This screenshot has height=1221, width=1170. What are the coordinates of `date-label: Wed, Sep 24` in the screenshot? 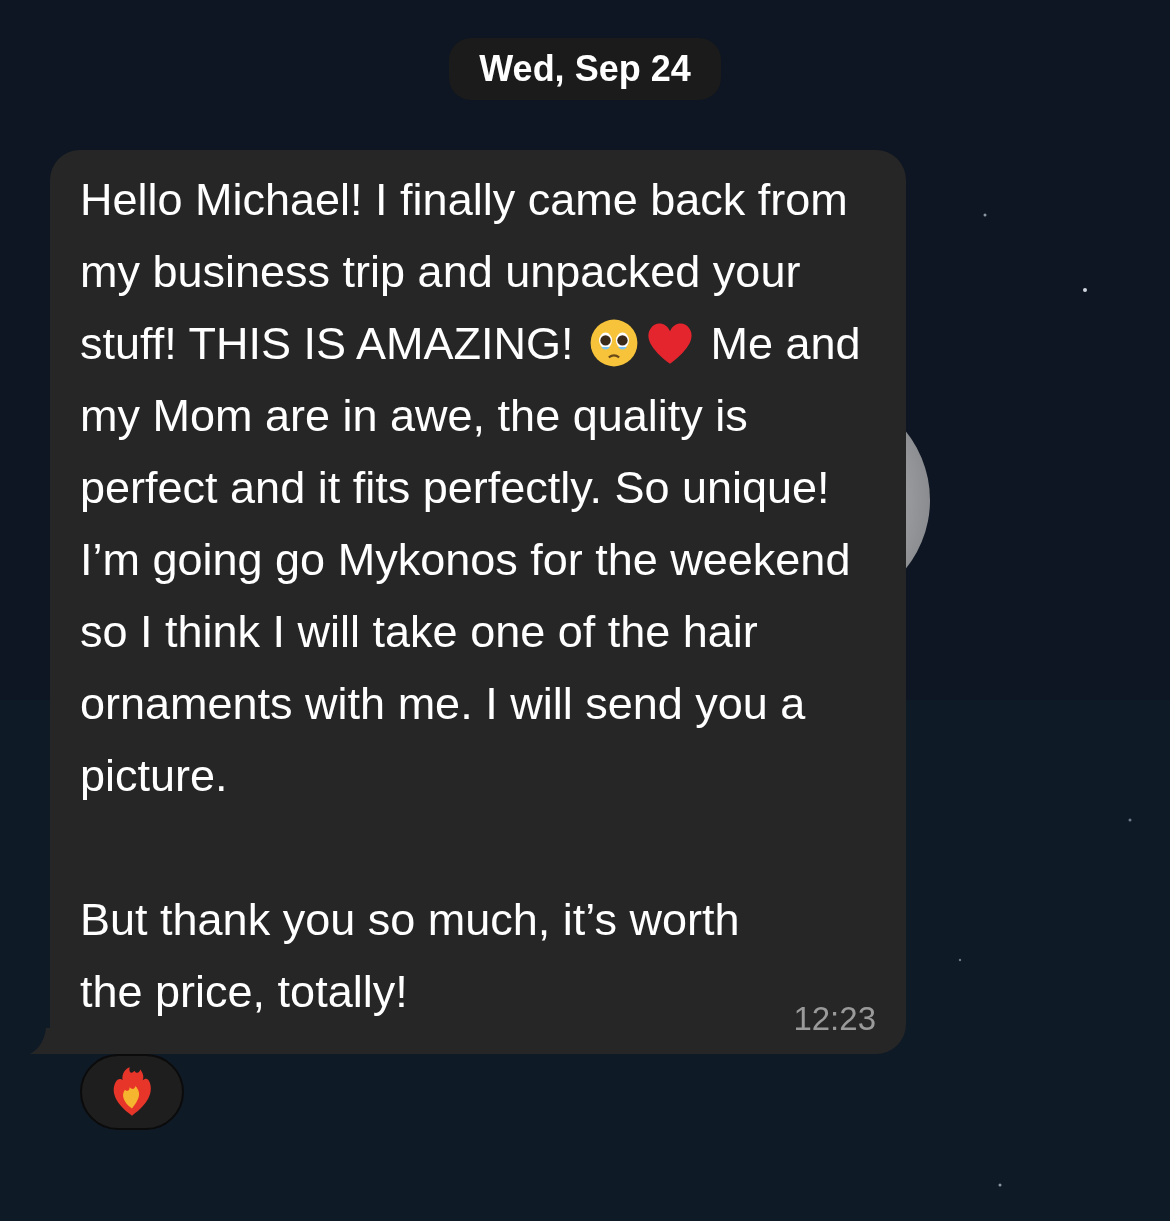 It's located at (585, 69).